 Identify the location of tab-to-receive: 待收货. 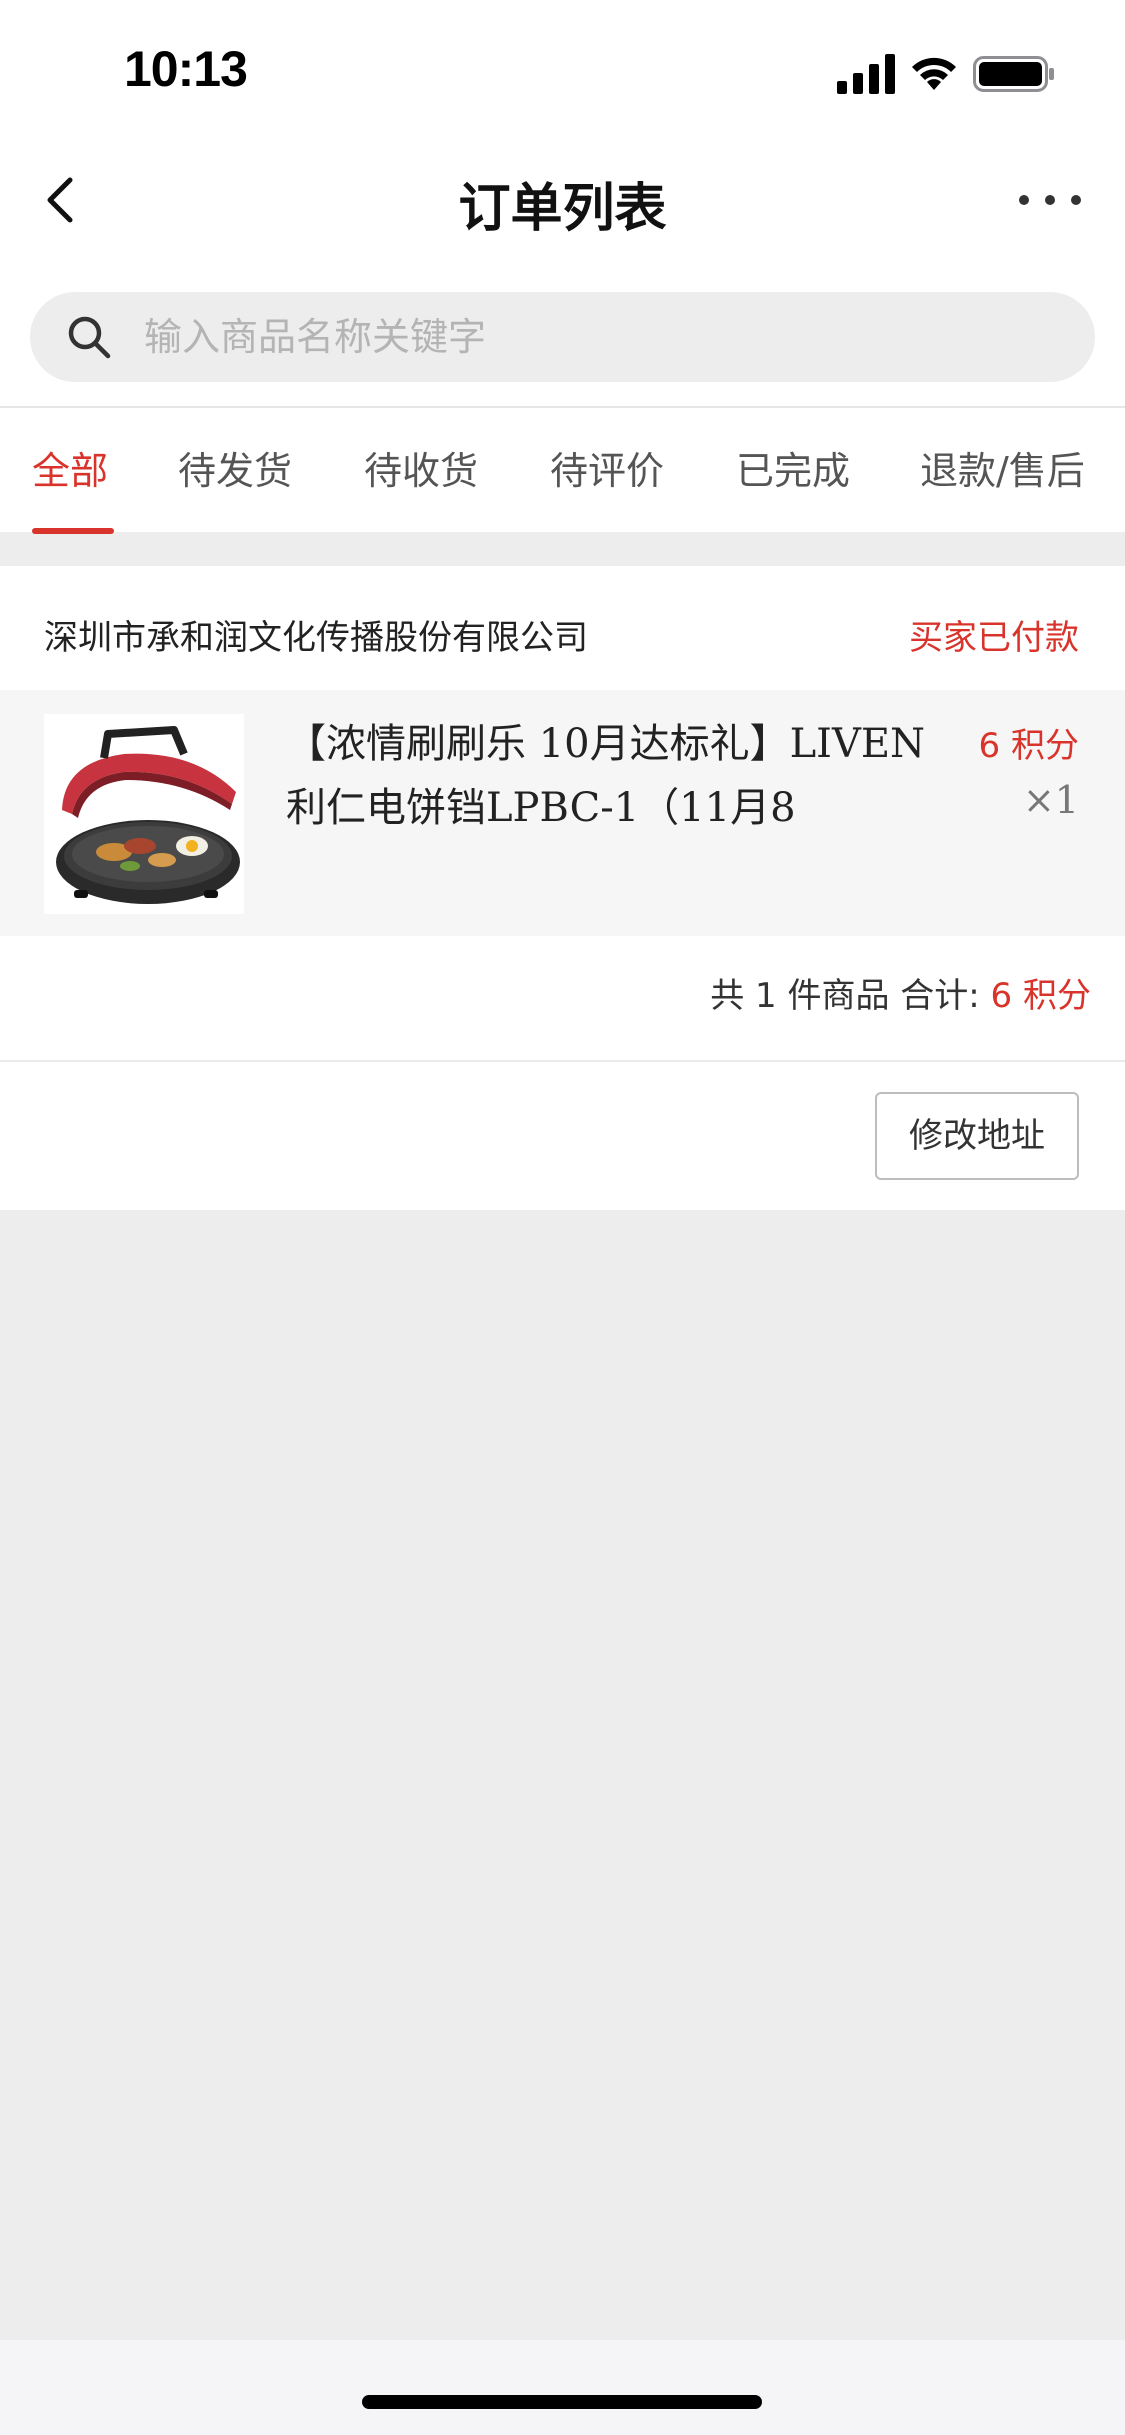
(421, 467).